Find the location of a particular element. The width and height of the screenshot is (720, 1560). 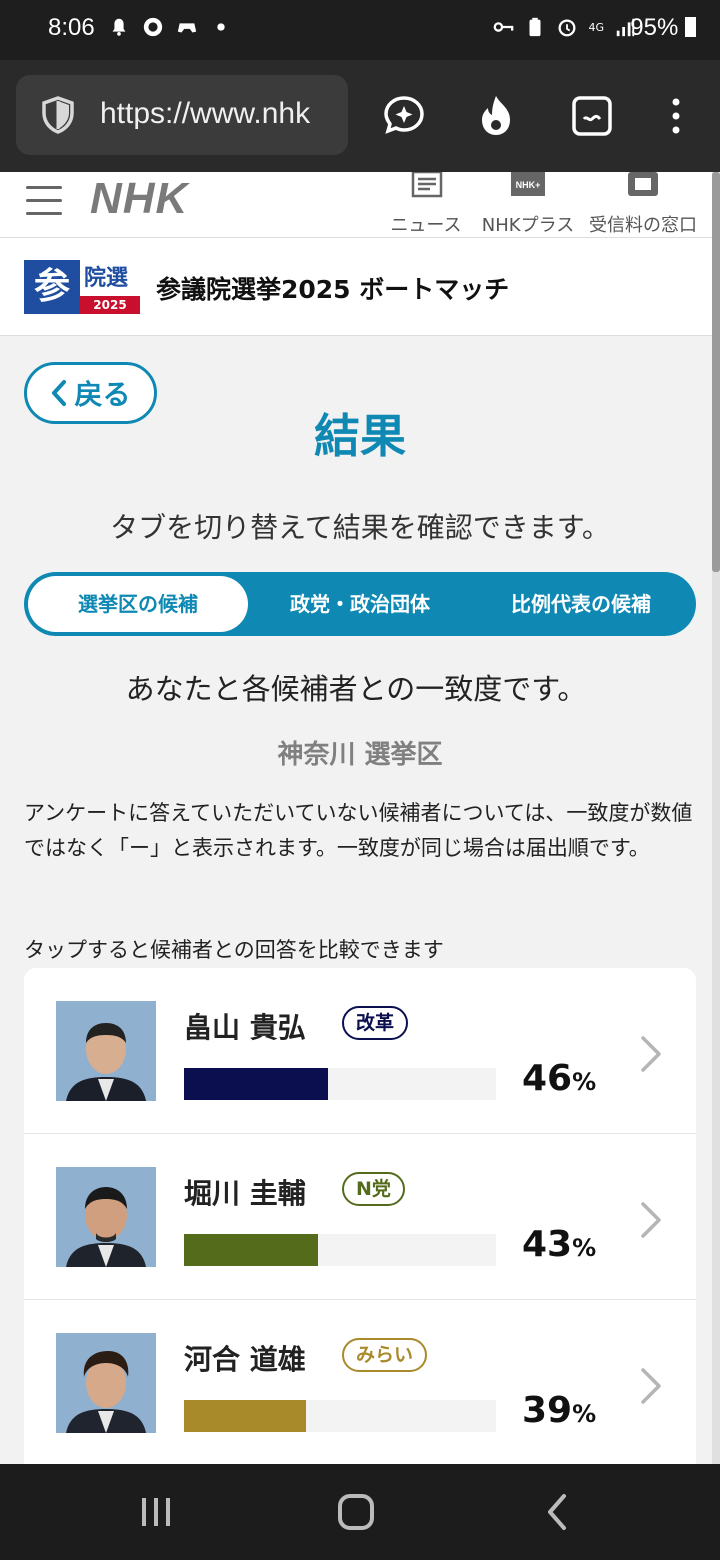

result-tabs: 選挙区の候補 政党・政治団体 比例代表の候補 is located at coordinates (360, 604).